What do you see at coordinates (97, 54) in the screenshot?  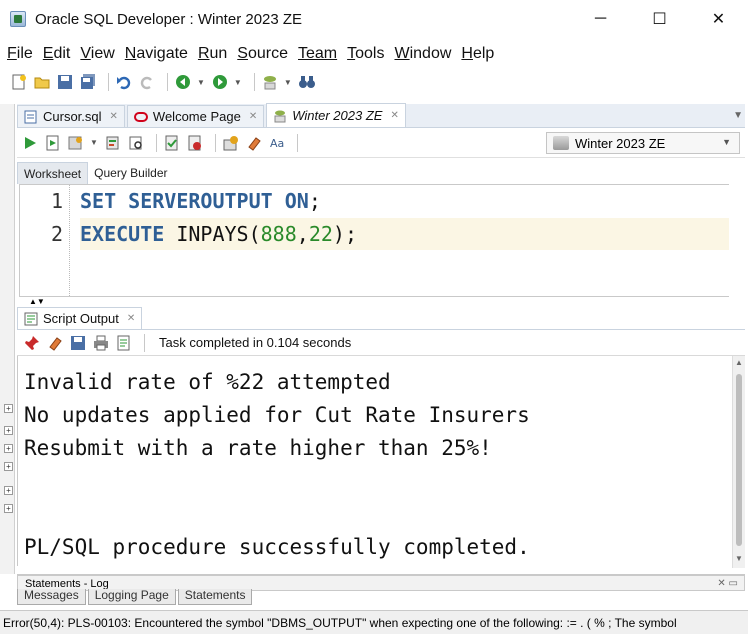 I see `menu-view: View` at bounding box center [97, 54].